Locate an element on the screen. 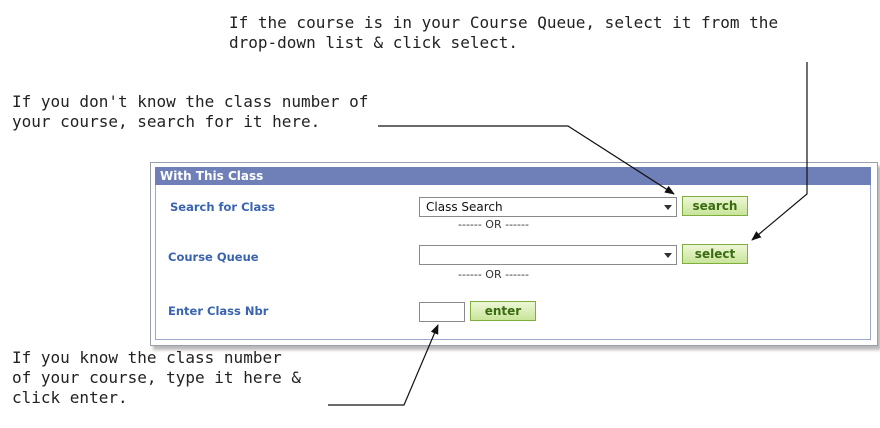 The height and width of the screenshot is (428, 880). arrow-to-class-nbr-input is located at coordinates (383, 365).